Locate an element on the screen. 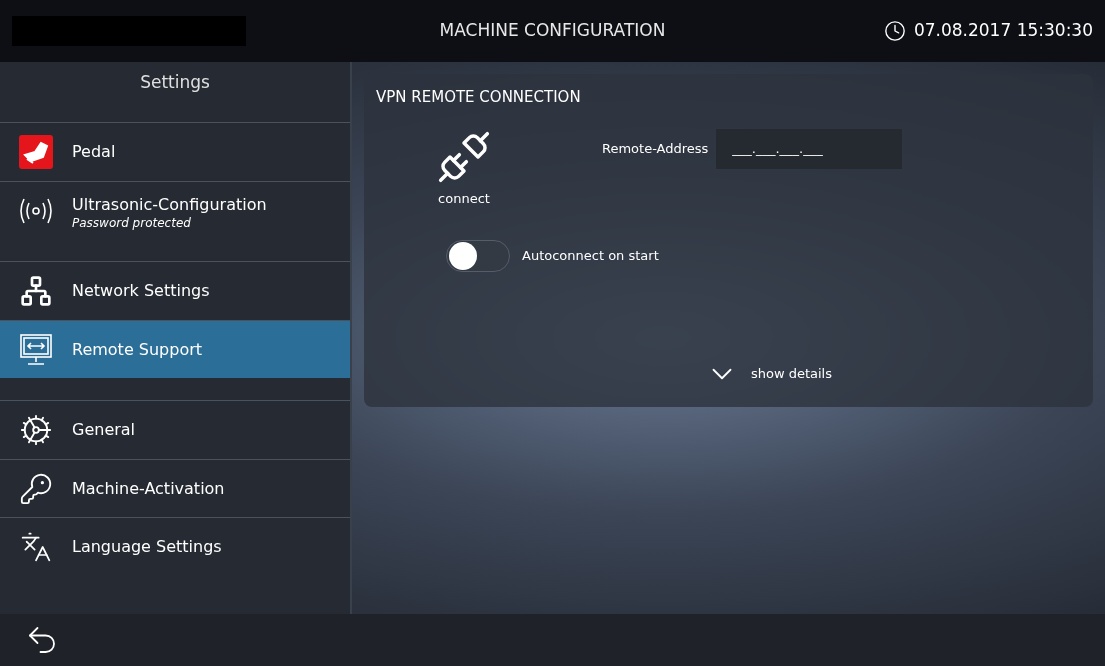 This screenshot has width=1105, height=666. sidebar-item: Ultrasonic-Configuration Password protected is located at coordinates (175, 210).